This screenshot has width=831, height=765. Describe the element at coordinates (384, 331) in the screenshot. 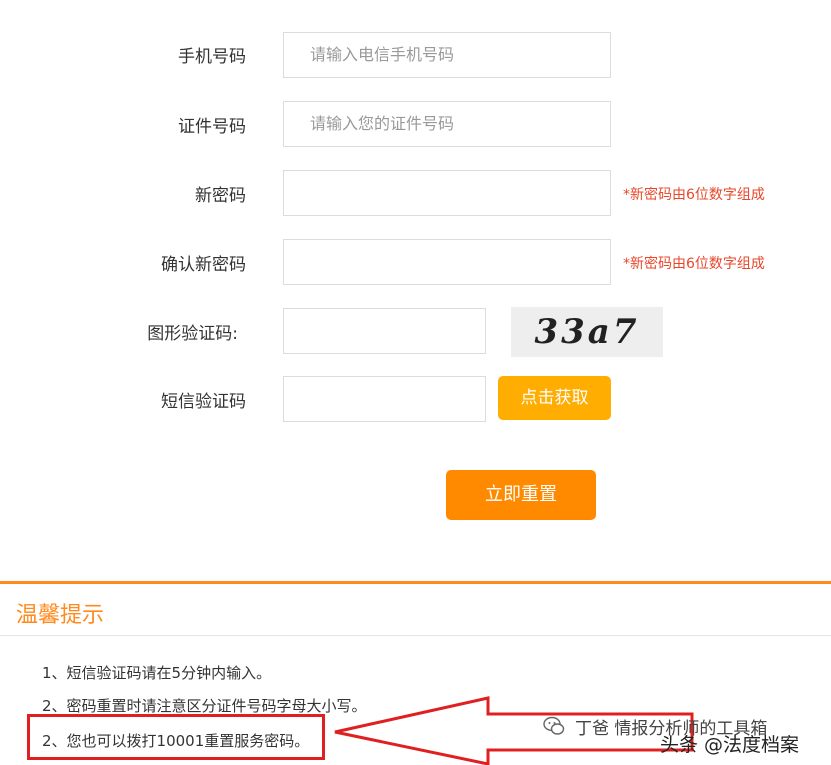

I see `captcha-input` at that location.